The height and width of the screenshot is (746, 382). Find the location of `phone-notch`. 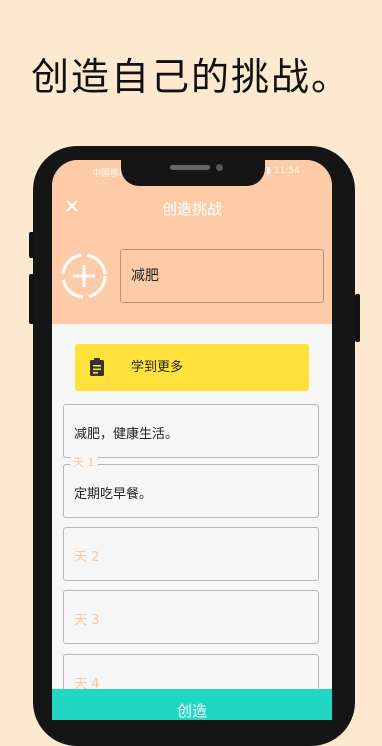

phone-notch is located at coordinates (193, 172).